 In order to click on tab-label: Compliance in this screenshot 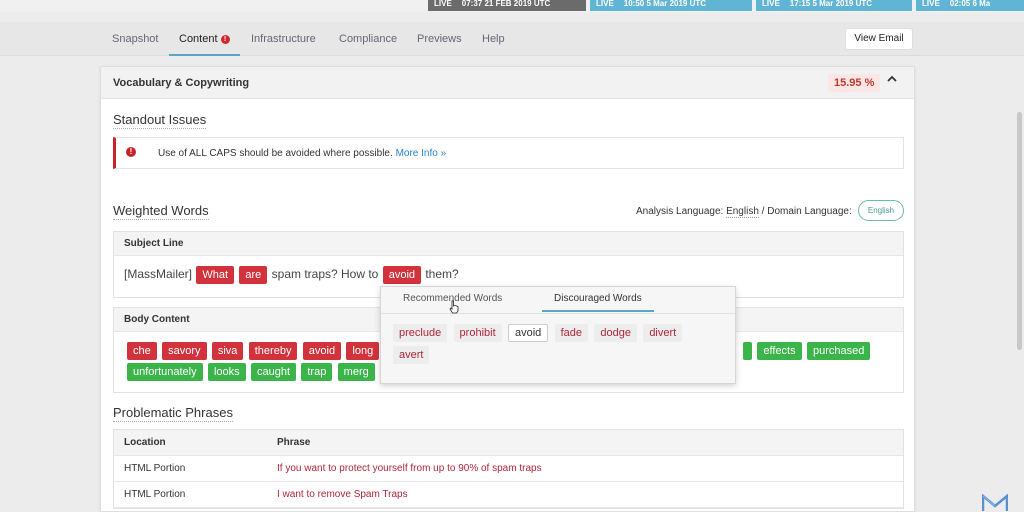, I will do `click(368, 39)`.